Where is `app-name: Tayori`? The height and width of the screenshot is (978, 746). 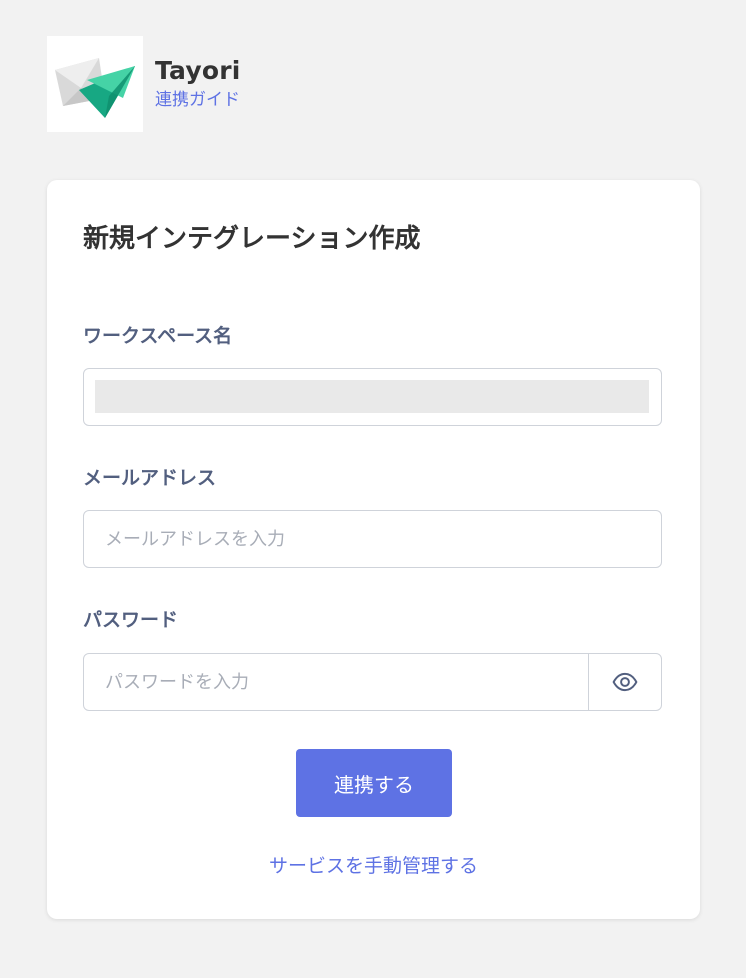
app-name: Tayori is located at coordinates (198, 70).